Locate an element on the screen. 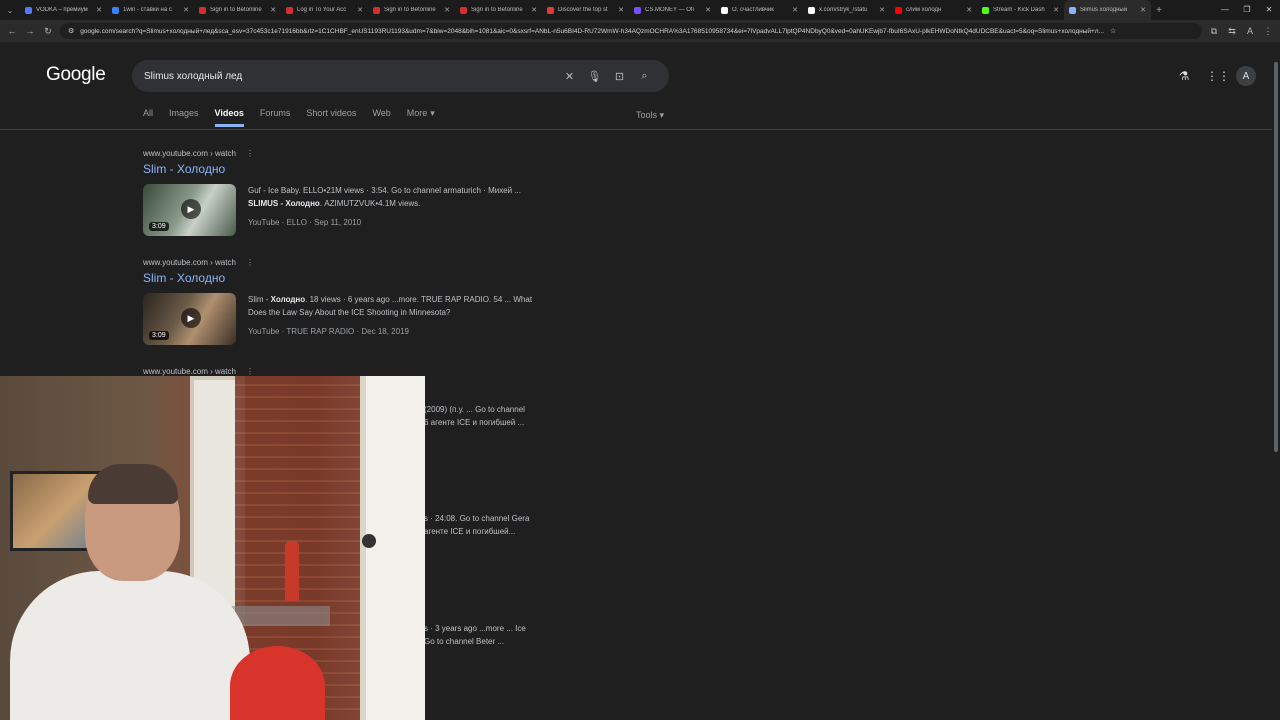 The width and height of the screenshot is (1280, 720). apps-grid-icon: ⋮⋮ is located at coordinates (1218, 76).